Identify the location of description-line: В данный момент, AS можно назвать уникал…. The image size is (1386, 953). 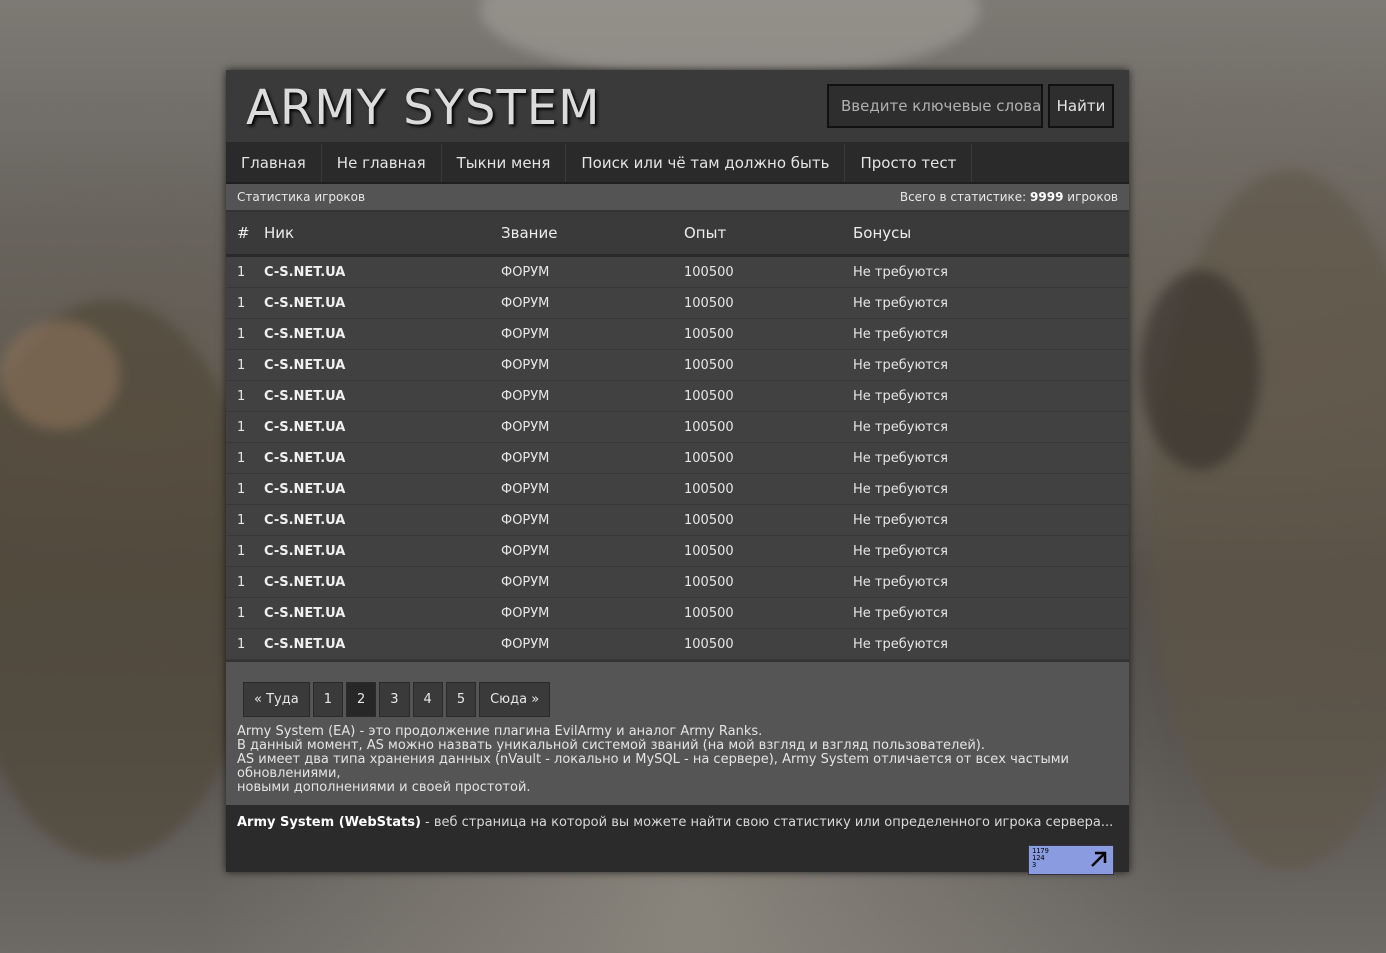
(611, 745).